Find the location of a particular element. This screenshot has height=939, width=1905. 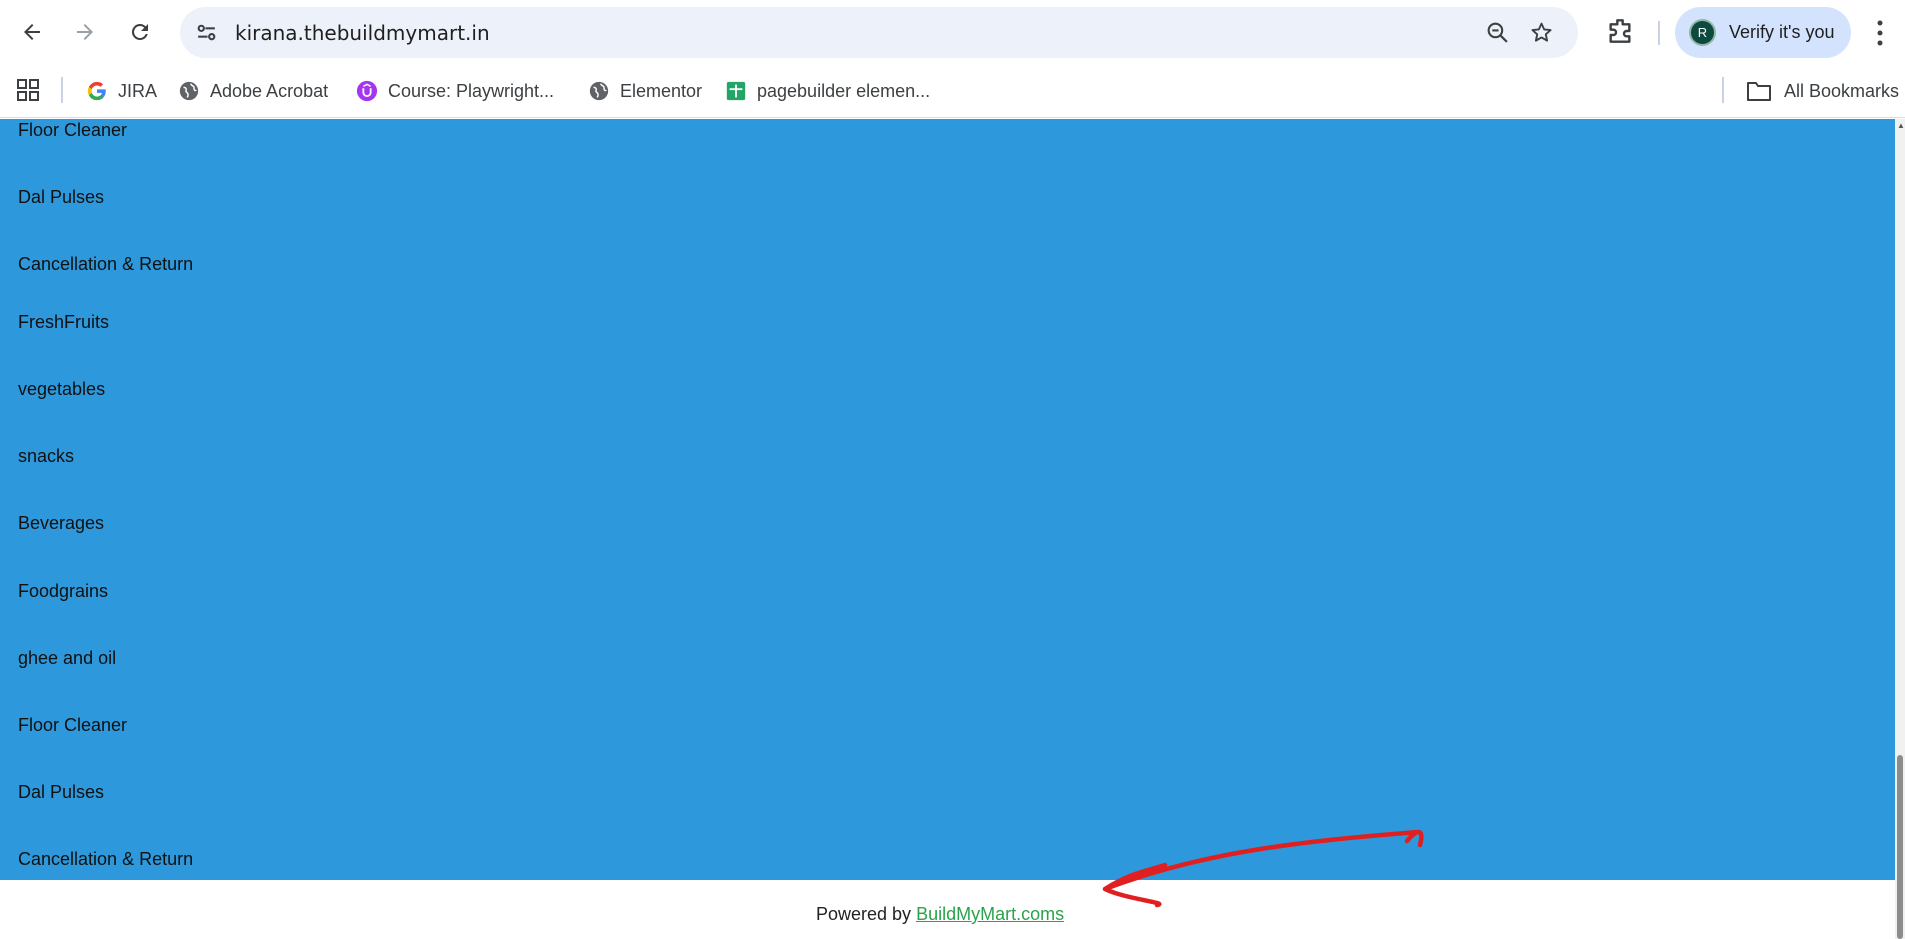

reload-icon is located at coordinates (139, 31).